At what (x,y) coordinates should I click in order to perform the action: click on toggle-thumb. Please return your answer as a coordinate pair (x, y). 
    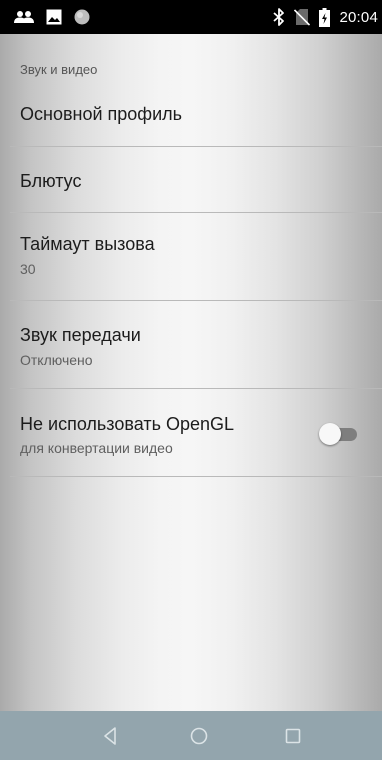
    Looking at the image, I should click on (330, 434).